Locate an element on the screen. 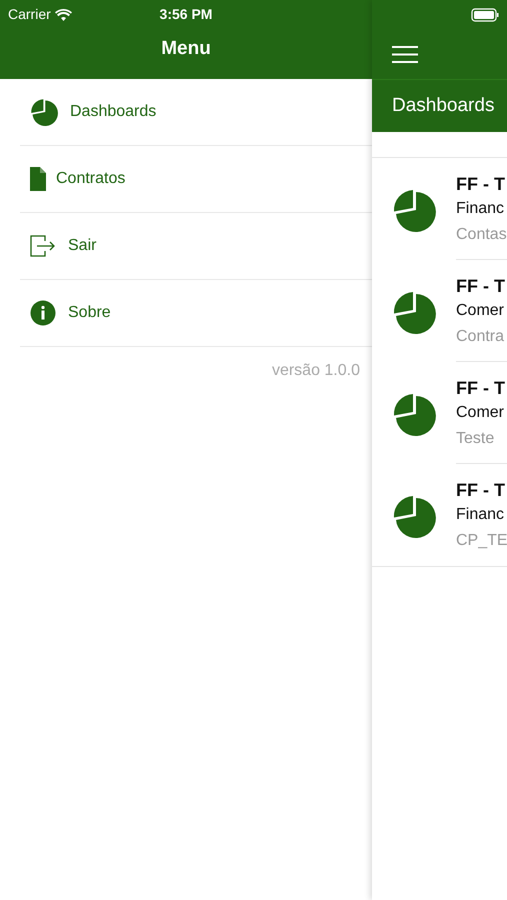 This screenshot has width=507, height=900. dashboard-description: CP_TE is located at coordinates (481, 541).